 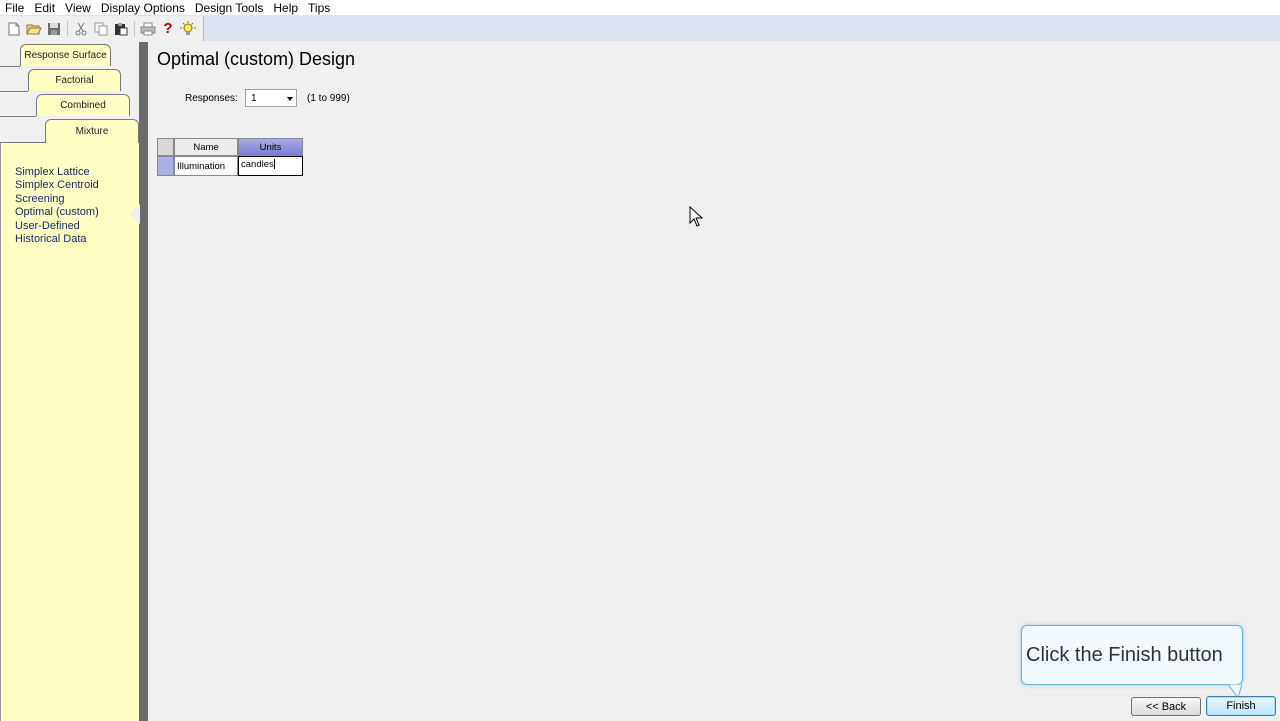 I want to click on new-icon, so click(x=14, y=29).